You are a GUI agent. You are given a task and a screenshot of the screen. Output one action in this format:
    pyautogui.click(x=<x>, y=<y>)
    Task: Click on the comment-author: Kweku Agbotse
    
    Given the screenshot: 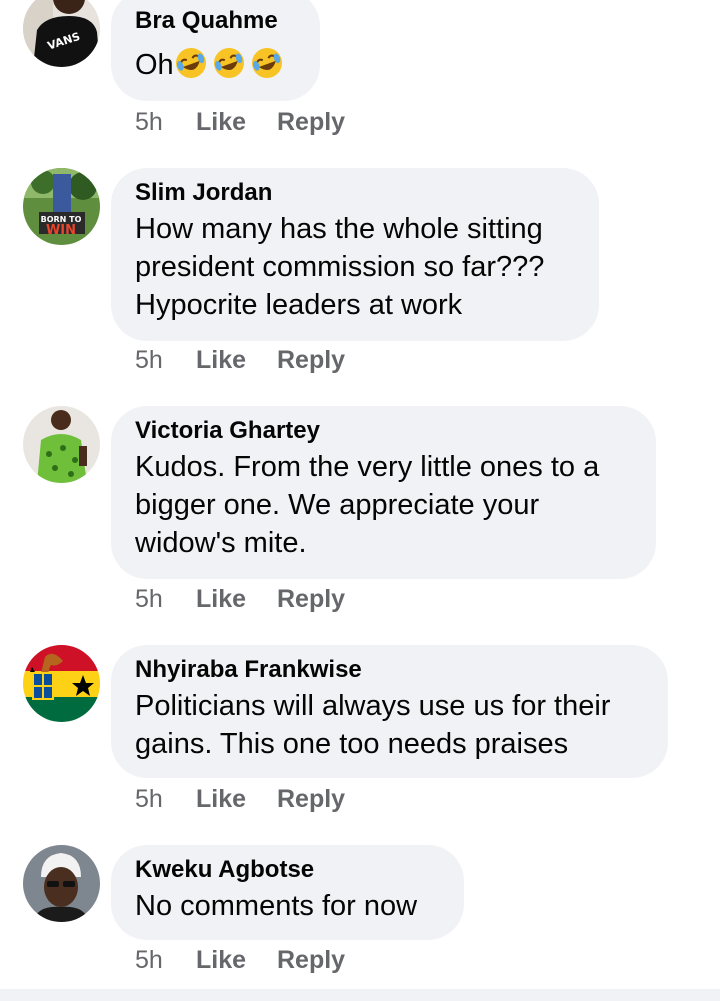 What is the action you would take?
    pyautogui.click(x=287, y=870)
    